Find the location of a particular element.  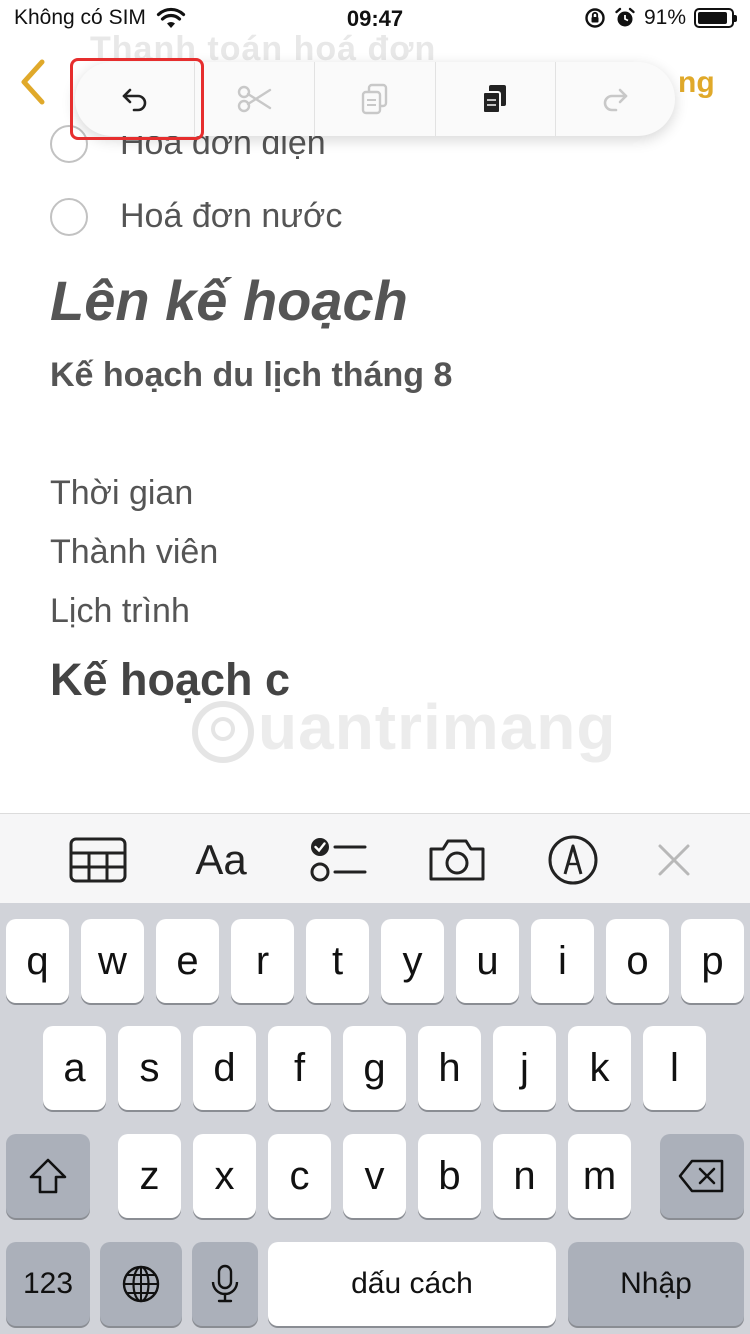

microphone-icon is located at coordinates (225, 1283).